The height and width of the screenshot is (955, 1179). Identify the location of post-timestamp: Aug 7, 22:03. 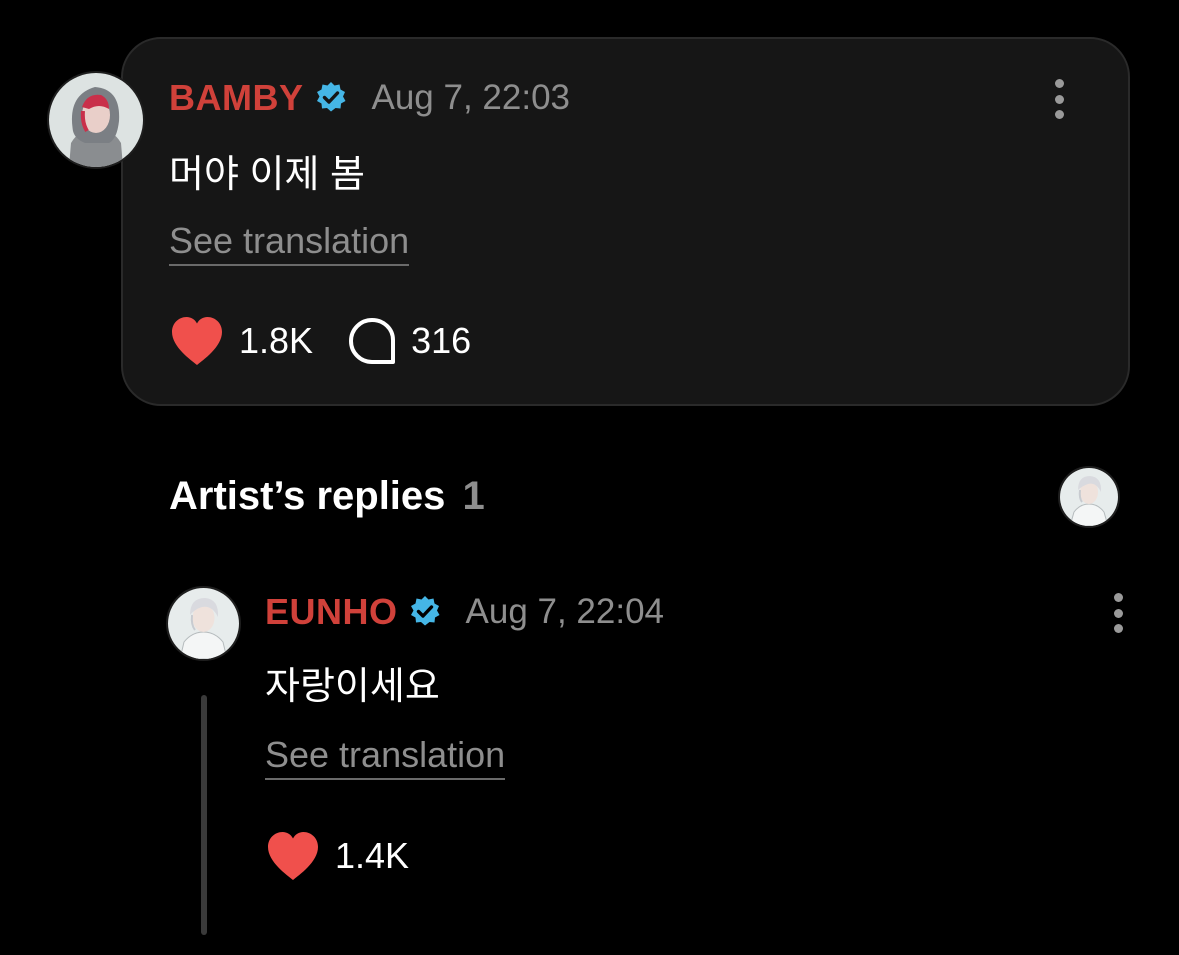
(471, 97).